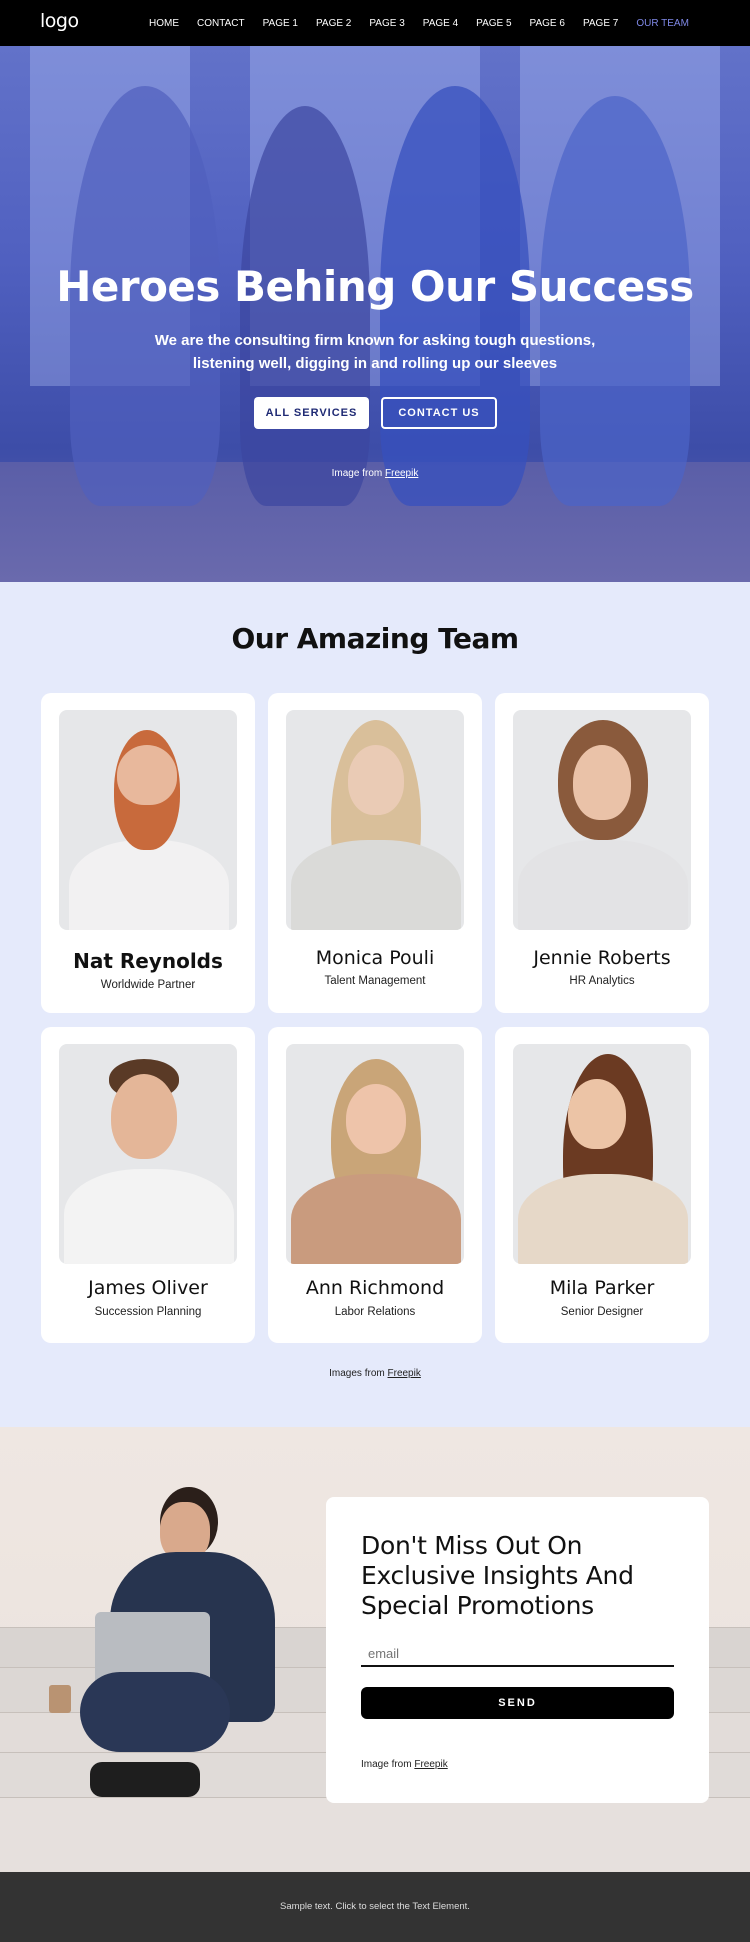 Image resolution: width=750 pixels, height=1942 pixels. Describe the element at coordinates (602, 1312) in the screenshot. I see `team-member-role: Senior Designer` at that location.